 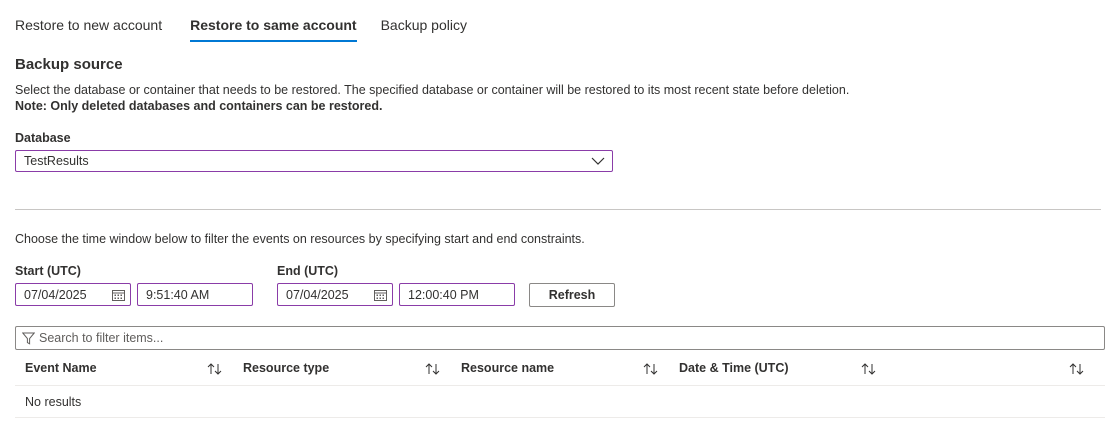 I want to click on end-time-value: 12:00:40 PM, so click(x=443, y=295).